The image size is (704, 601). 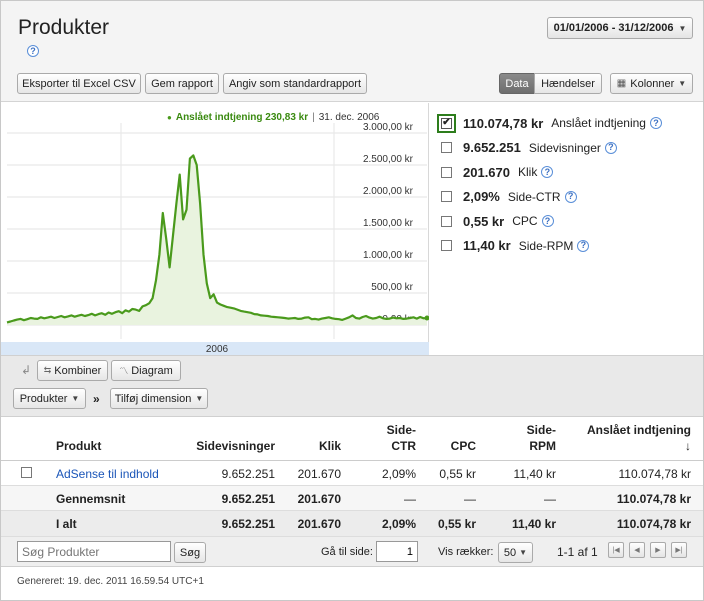 I want to click on metric-row: 11,40 kr Side-RPM?, so click(x=515, y=246).